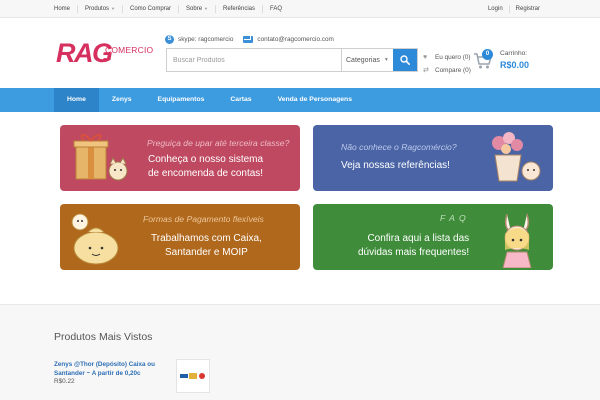 This screenshot has width=600, height=400. What do you see at coordinates (105, 60) in the screenshot?
I see `logo-dot` at bounding box center [105, 60].